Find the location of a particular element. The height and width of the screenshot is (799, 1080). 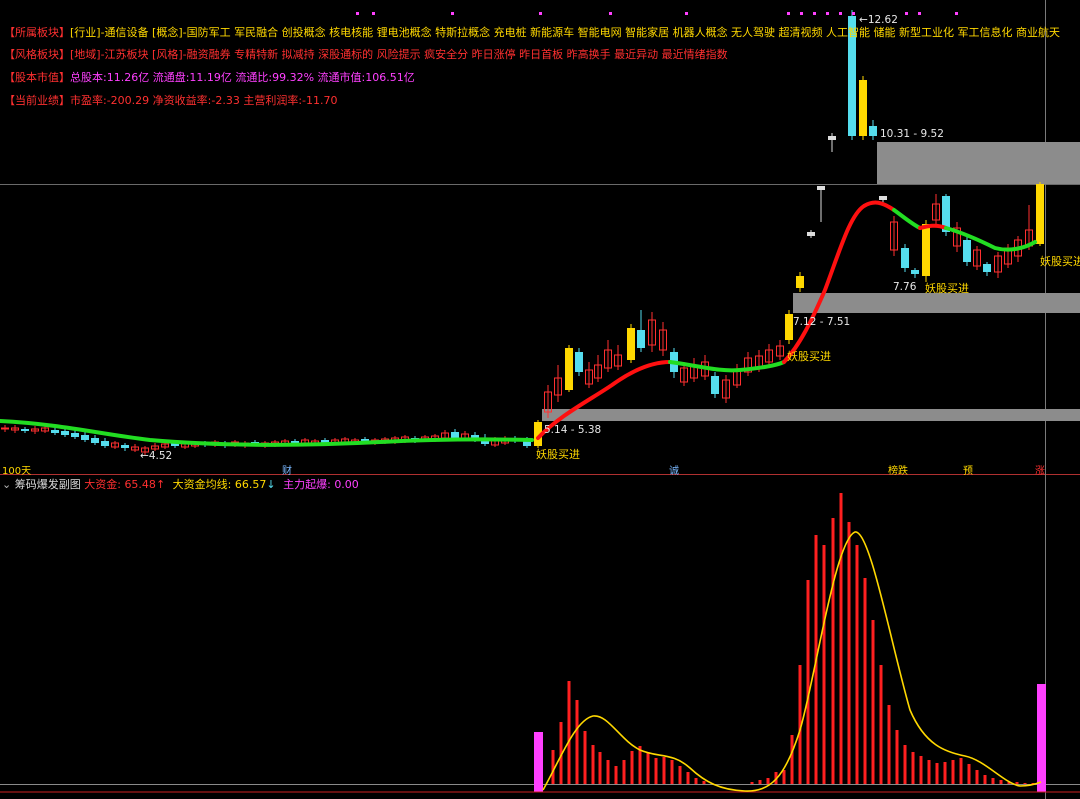

big-fund-label: 大资金: is located at coordinates (102, 484).